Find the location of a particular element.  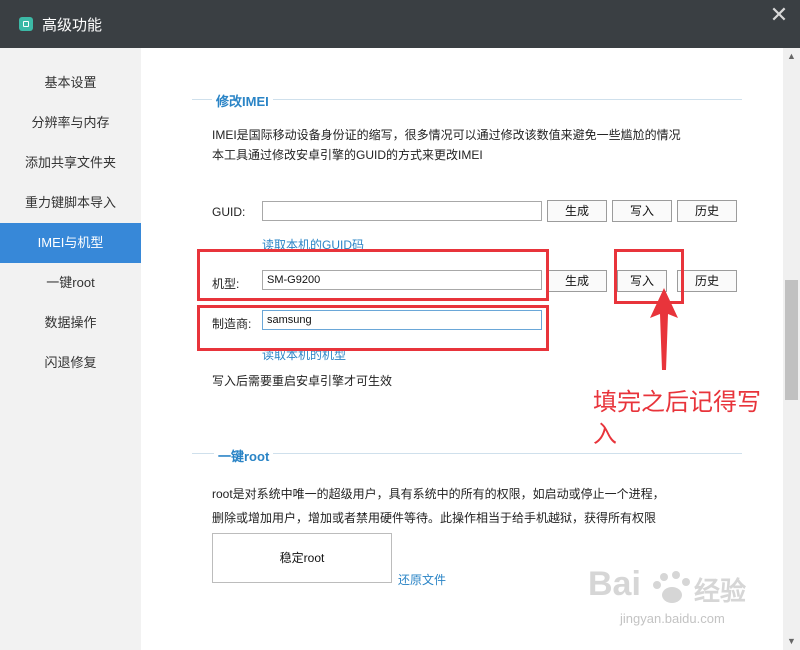

section-title-root: 一键root is located at coordinates (244, 455).